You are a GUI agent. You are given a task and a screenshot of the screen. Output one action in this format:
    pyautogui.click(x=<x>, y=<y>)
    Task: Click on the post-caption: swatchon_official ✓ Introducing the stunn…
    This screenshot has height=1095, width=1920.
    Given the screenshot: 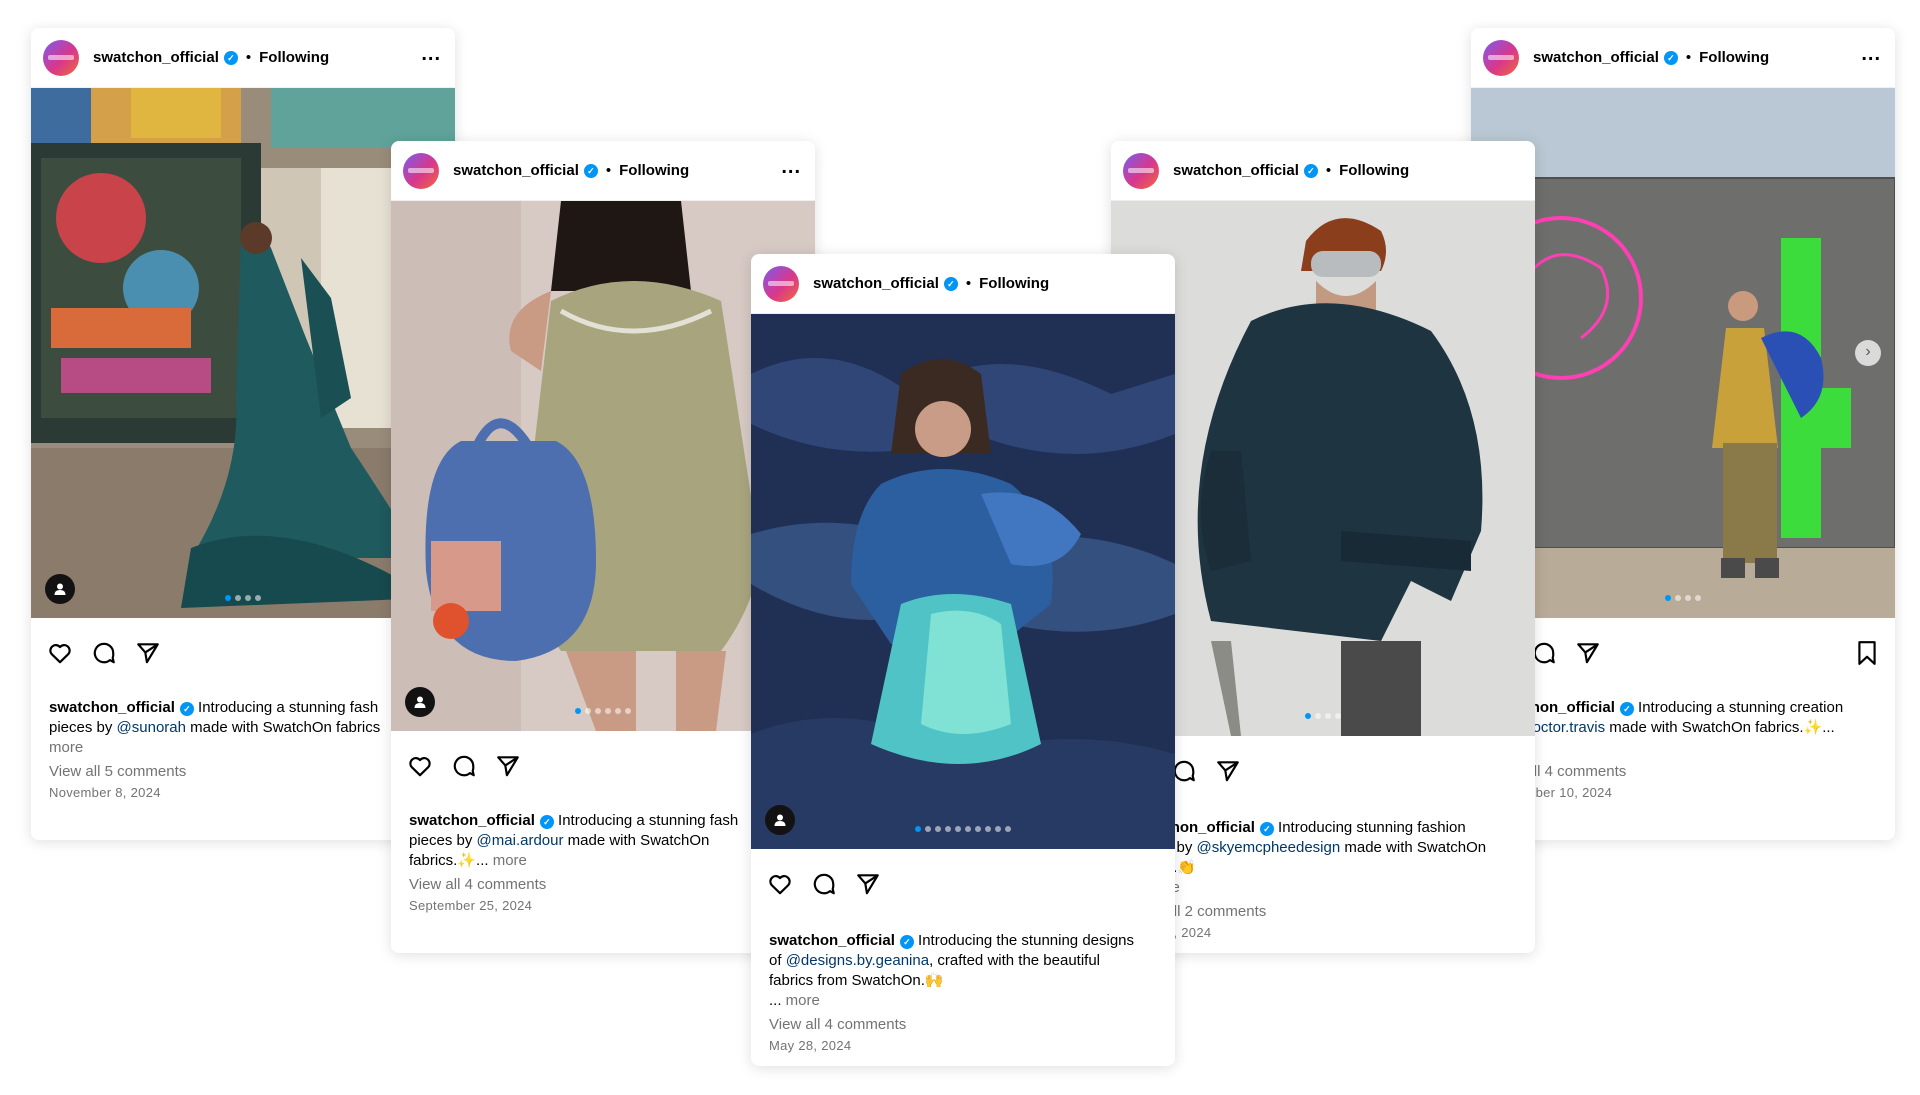 What is the action you would take?
    pyautogui.click(x=952, y=970)
    